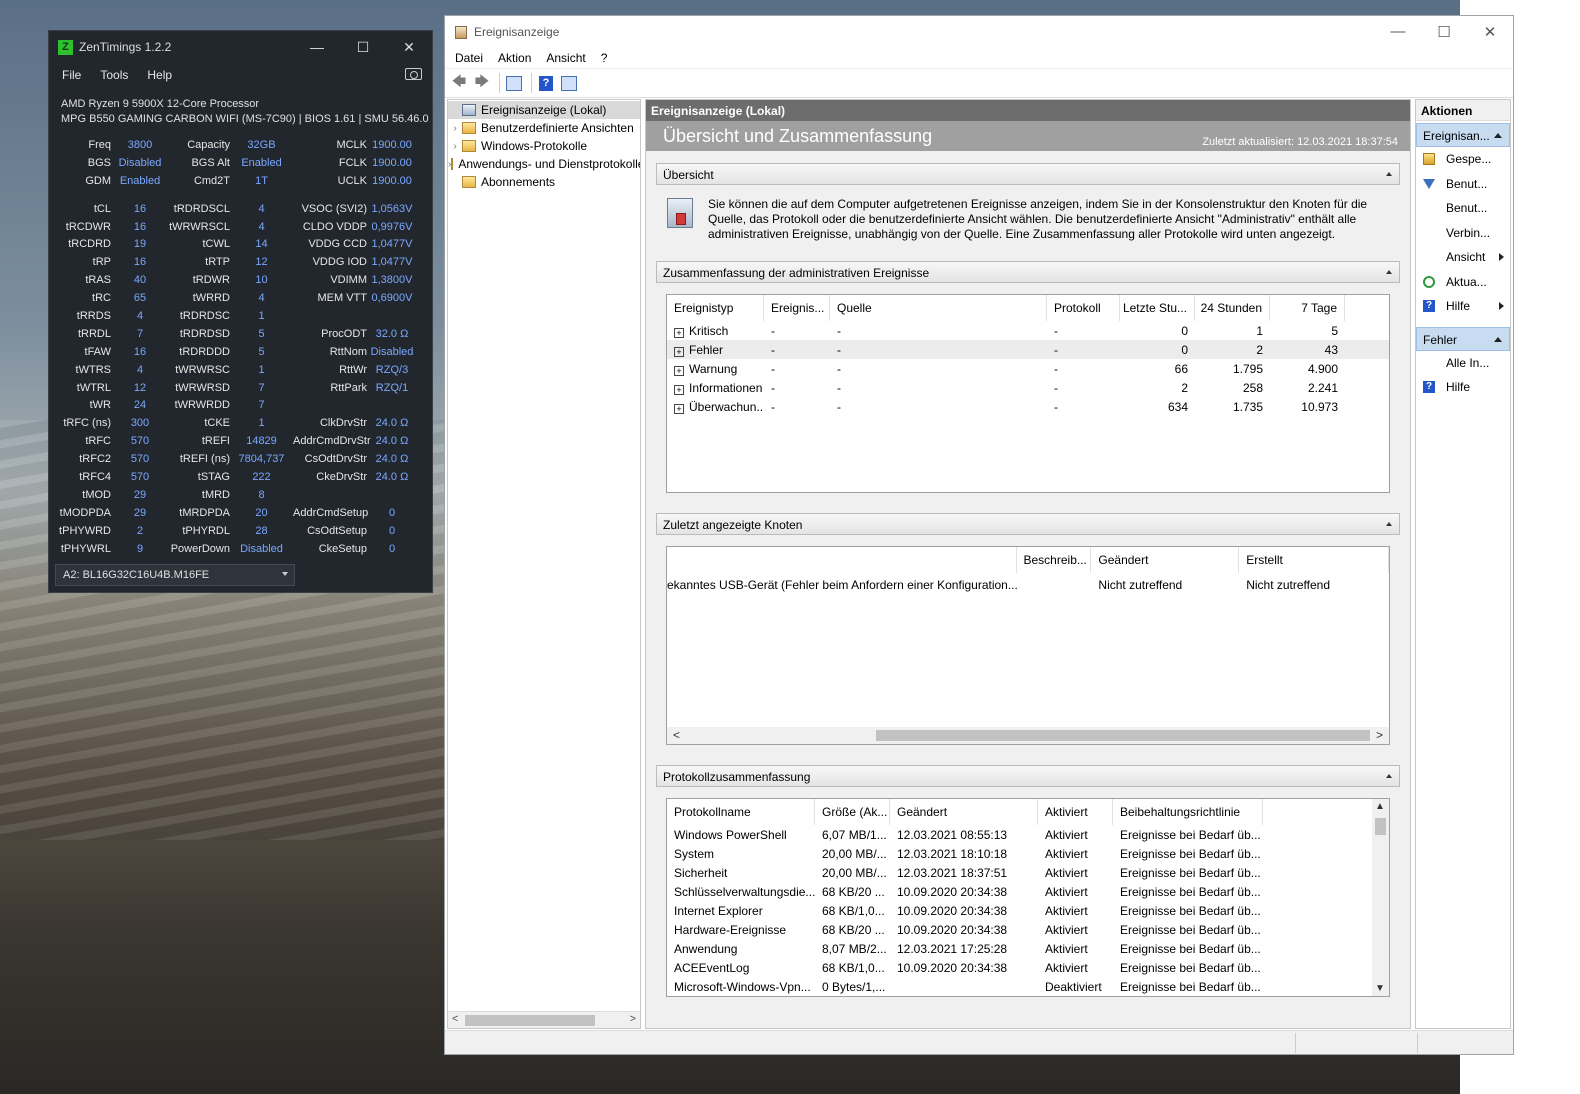 The height and width of the screenshot is (1094, 1580). I want to click on tree-item: › Anwendungs- und Dienstprotokolle, so click(544, 164).